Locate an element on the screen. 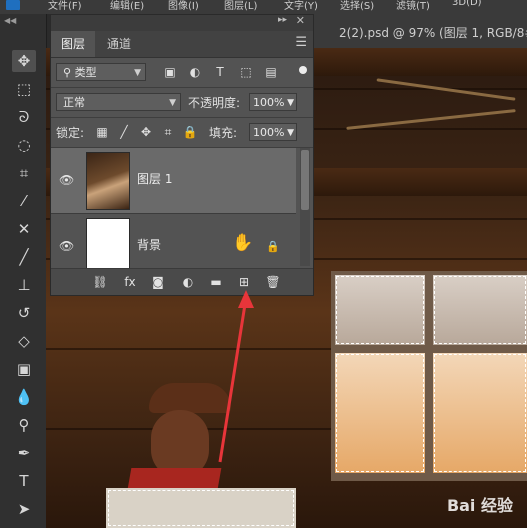 The width and height of the screenshot is (527, 528). annotation-arrow is located at coordinates (236, 376).